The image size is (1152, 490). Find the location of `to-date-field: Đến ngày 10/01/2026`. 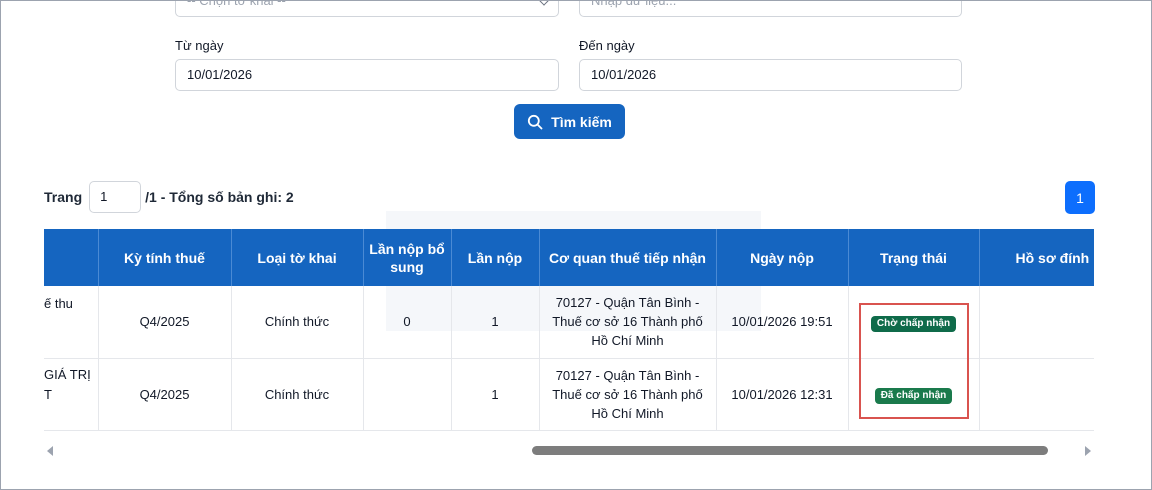

to-date-field: Đến ngày 10/01/2026 is located at coordinates (770, 64).